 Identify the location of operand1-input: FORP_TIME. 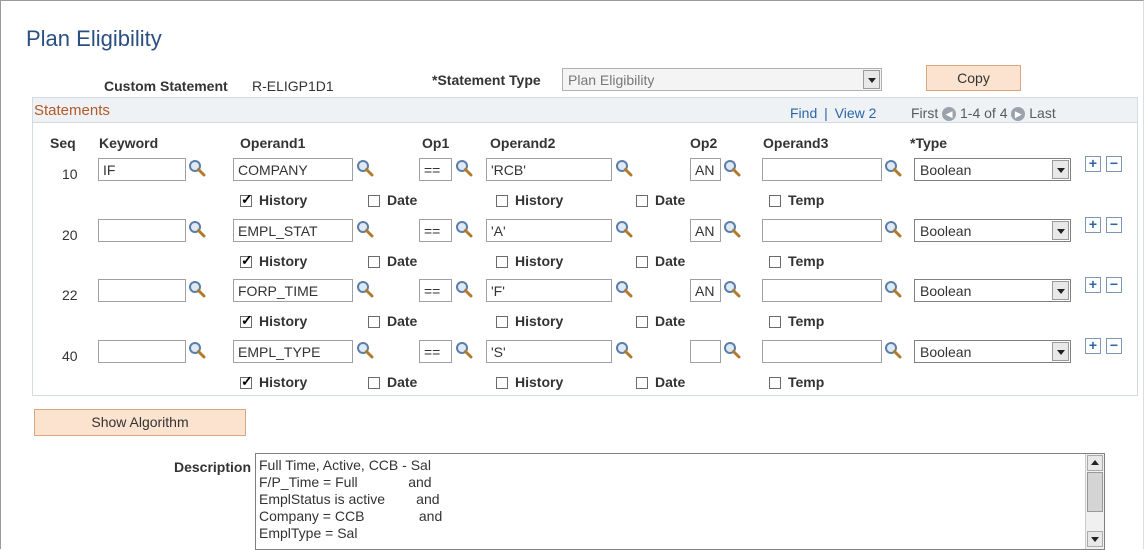
(293, 290).